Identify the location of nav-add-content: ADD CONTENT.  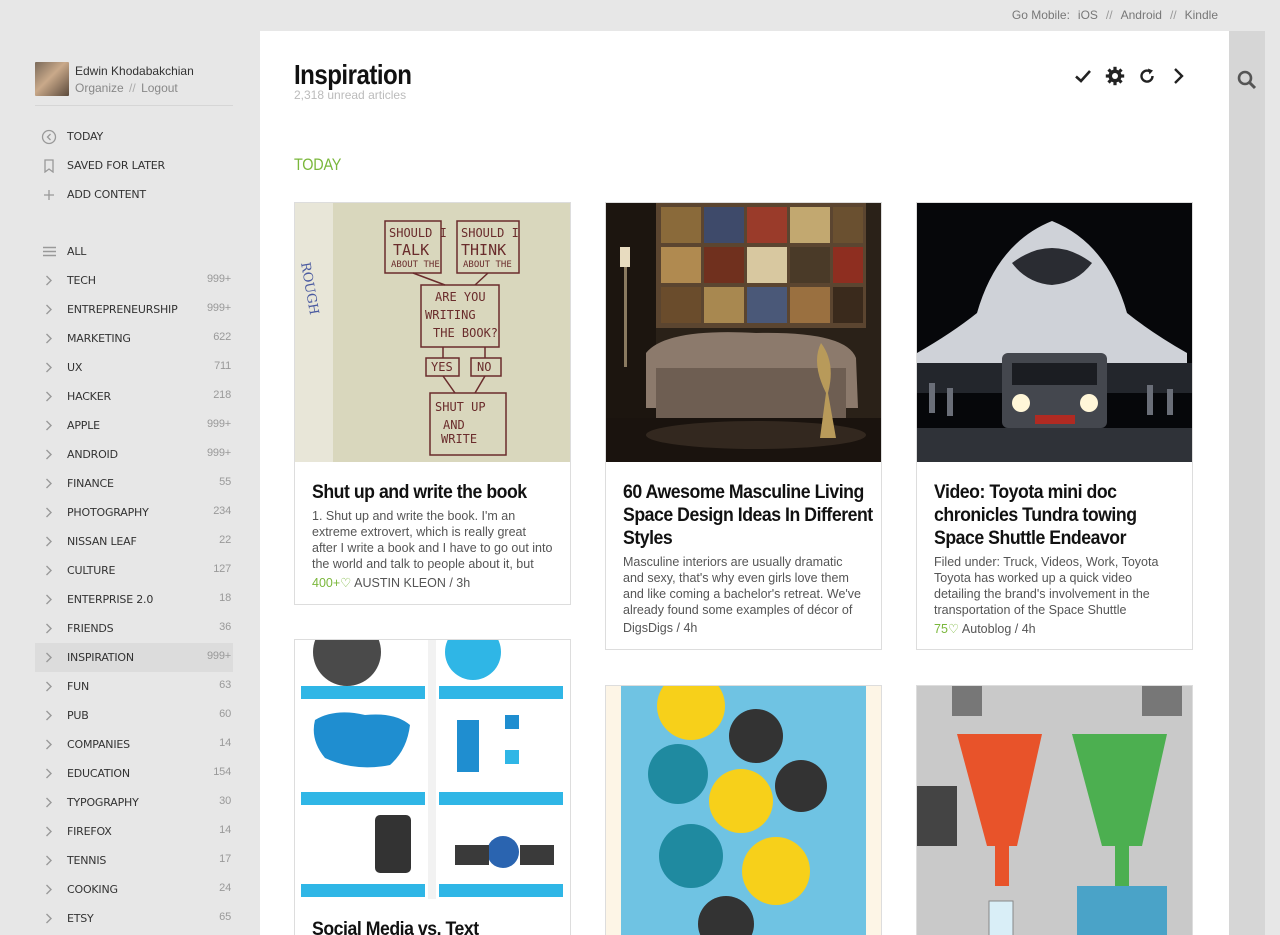
(134, 194).